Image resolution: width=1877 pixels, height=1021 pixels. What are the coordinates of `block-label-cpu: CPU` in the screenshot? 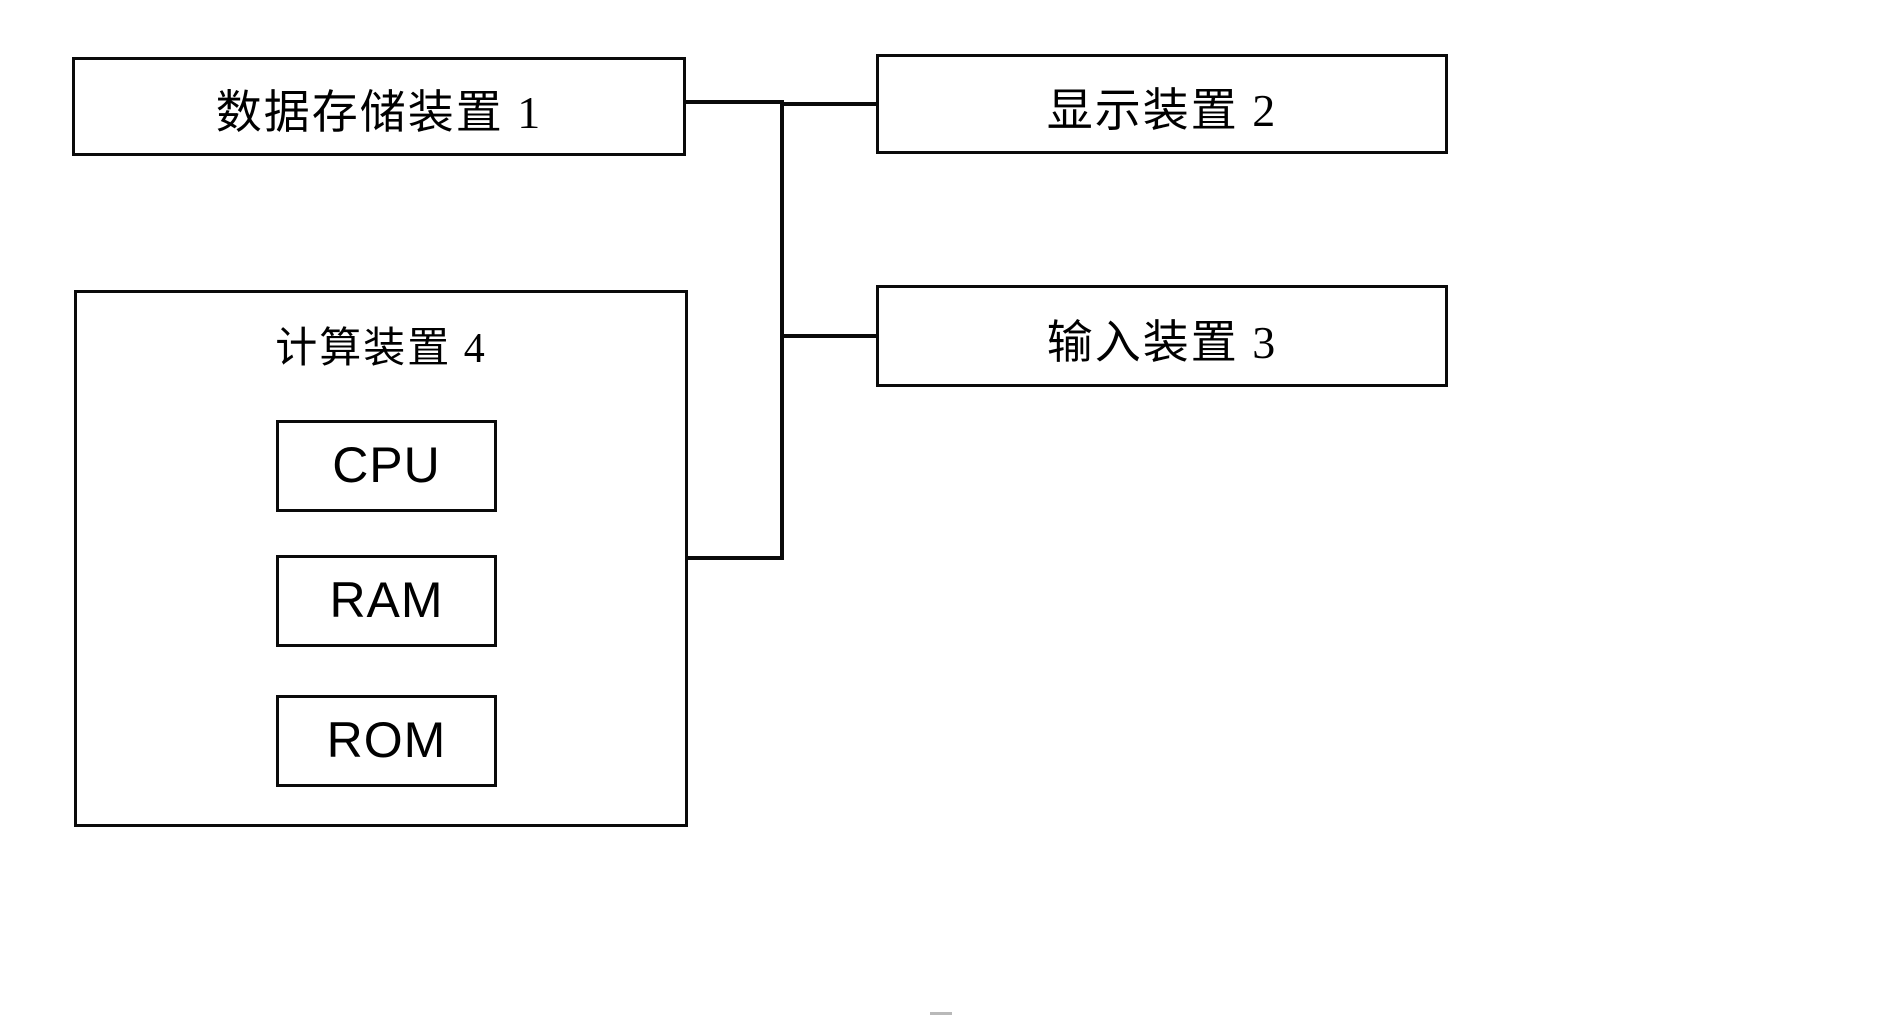 It's located at (386, 465).